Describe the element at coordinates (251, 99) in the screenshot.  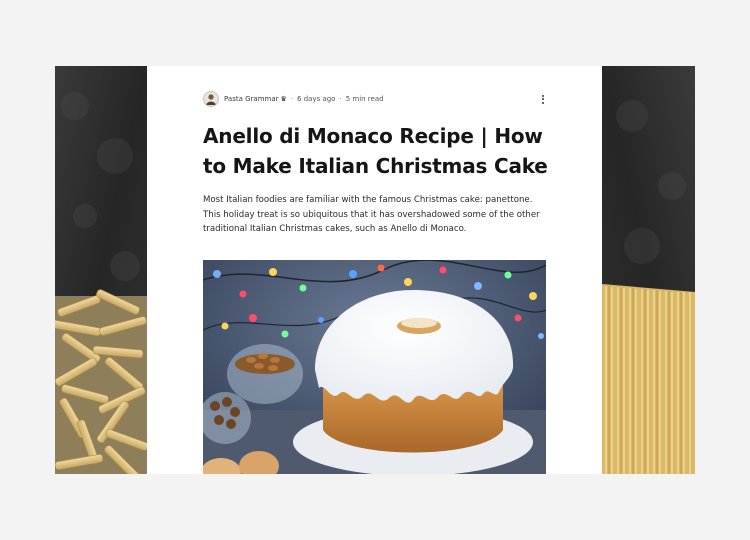
I see `author-name: Pasta Grammar` at that location.